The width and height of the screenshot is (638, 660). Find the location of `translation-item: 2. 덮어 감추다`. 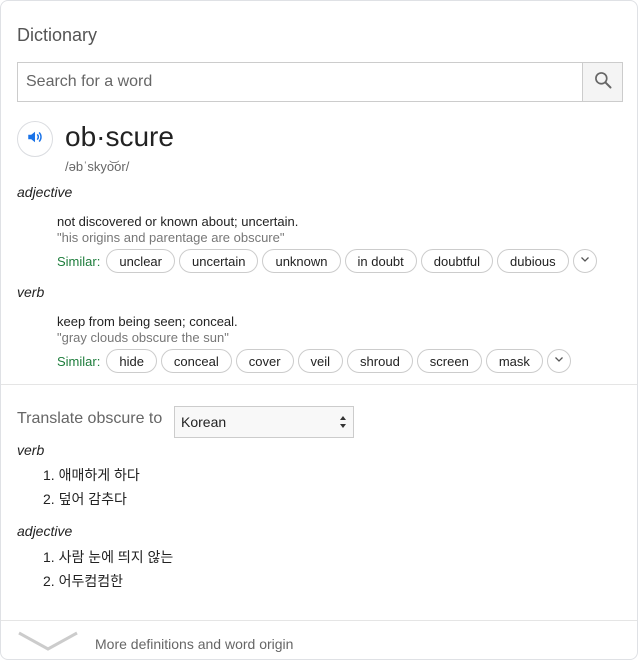

translation-item: 2. 덮어 감추다 is located at coordinates (85, 499).